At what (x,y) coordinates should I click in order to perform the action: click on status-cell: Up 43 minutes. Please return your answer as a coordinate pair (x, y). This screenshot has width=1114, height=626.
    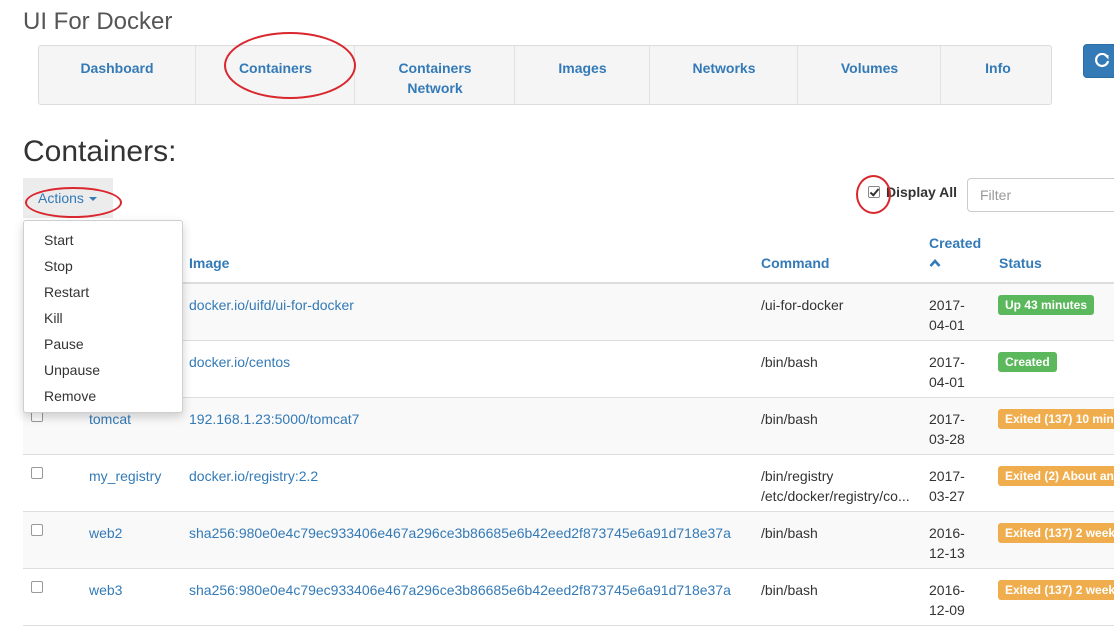
    Looking at the image, I should click on (1046, 304).